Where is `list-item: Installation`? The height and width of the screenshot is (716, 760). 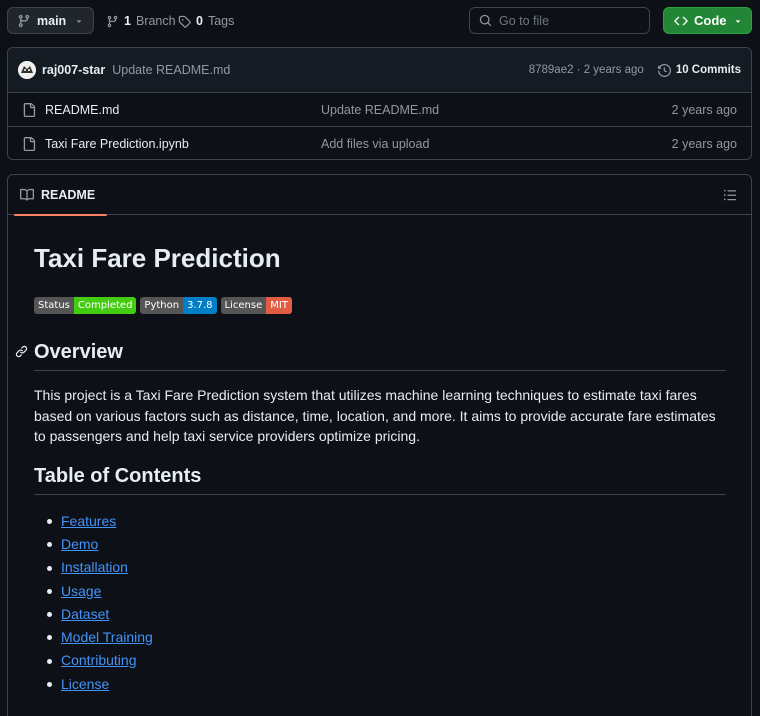 list-item: Installation is located at coordinates (93, 567).